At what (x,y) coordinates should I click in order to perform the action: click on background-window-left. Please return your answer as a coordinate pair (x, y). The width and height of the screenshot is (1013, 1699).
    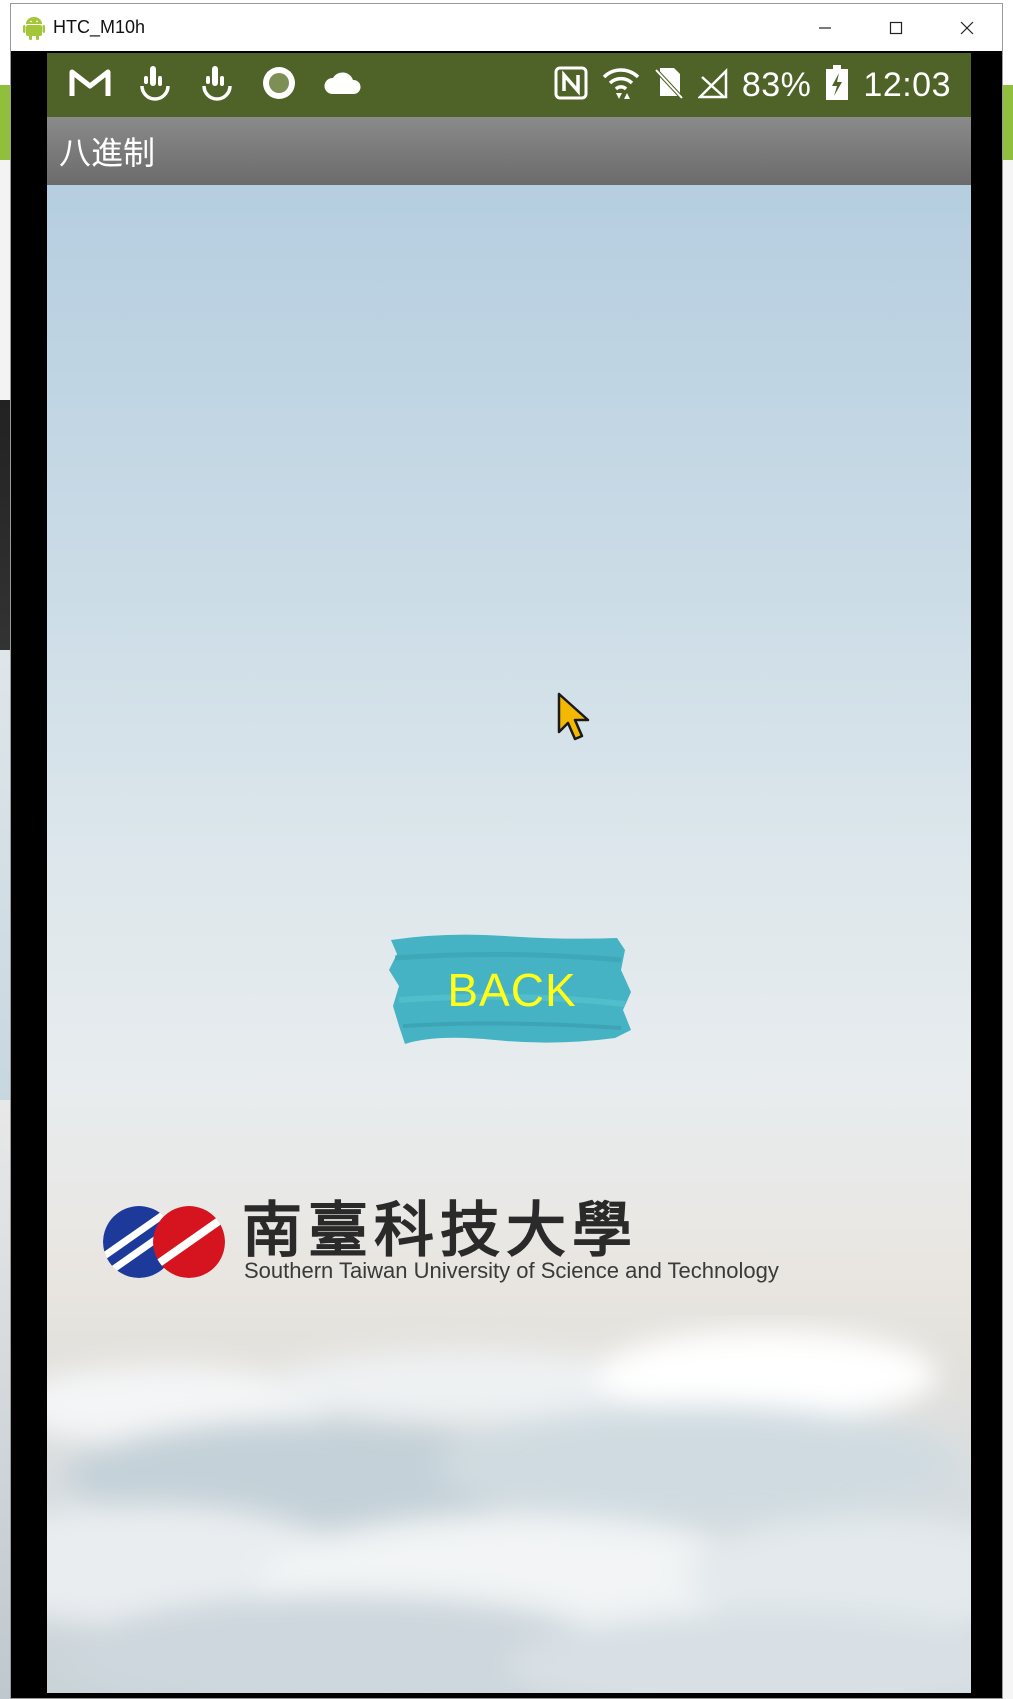
    Looking at the image, I should click on (5, 849).